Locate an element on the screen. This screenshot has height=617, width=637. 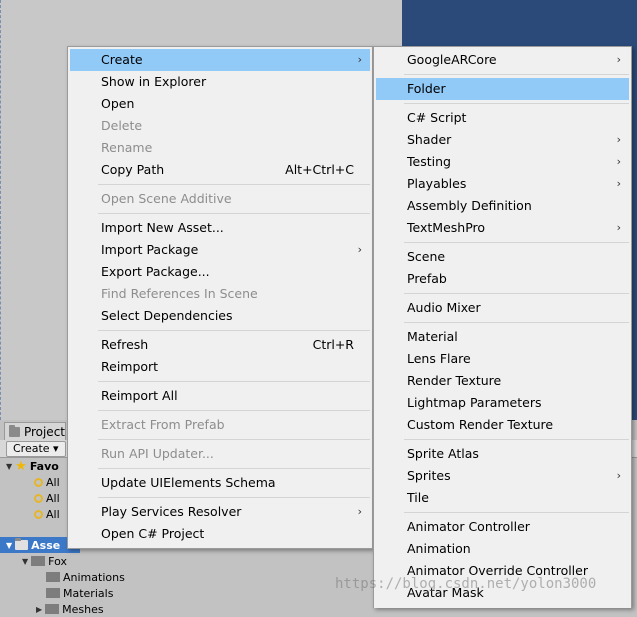
expand-arrow-icon: ▶ is located at coordinates (39, 609).